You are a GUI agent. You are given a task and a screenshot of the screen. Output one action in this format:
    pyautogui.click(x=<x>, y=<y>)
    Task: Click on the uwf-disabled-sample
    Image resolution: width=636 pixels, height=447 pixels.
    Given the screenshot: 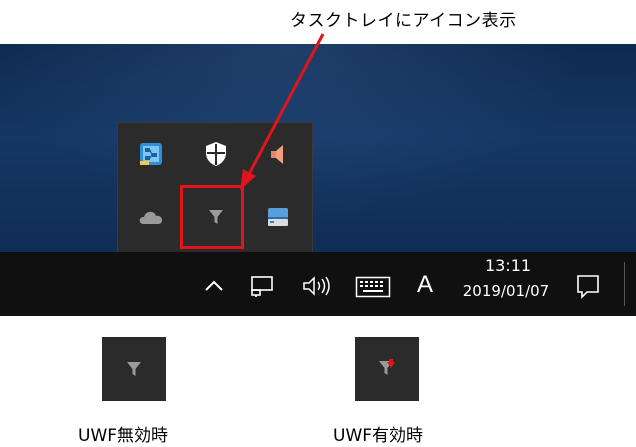 What is the action you would take?
    pyautogui.click(x=134, y=369)
    